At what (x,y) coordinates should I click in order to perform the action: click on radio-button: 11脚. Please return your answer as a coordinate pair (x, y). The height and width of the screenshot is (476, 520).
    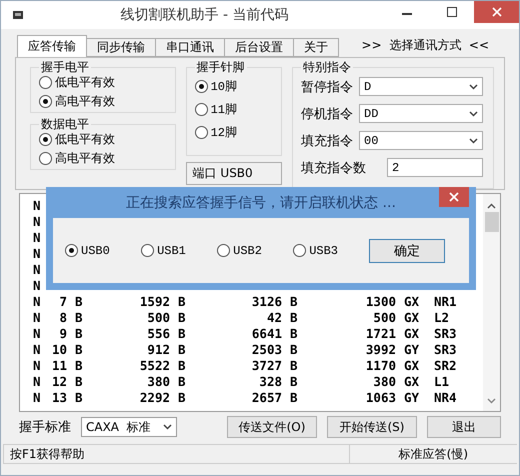
    Looking at the image, I should click on (233, 109).